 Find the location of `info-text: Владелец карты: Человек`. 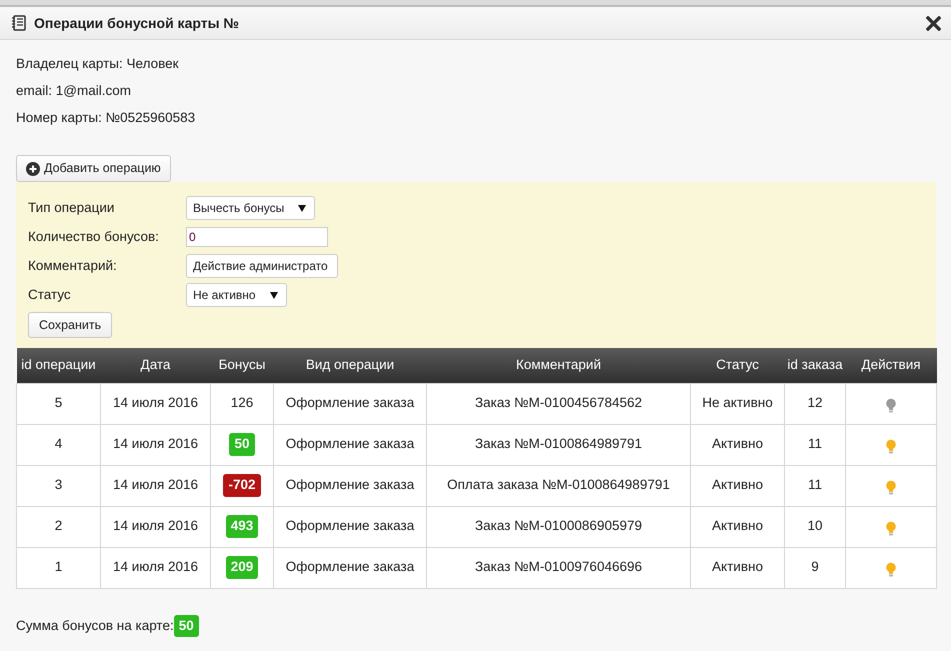

info-text: Владелец карты: Человек is located at coordinates (97, 63).